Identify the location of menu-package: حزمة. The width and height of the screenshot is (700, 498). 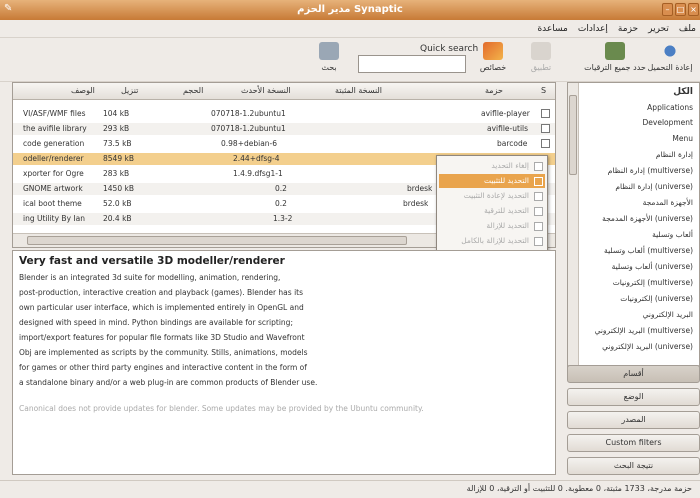
(628, 29).